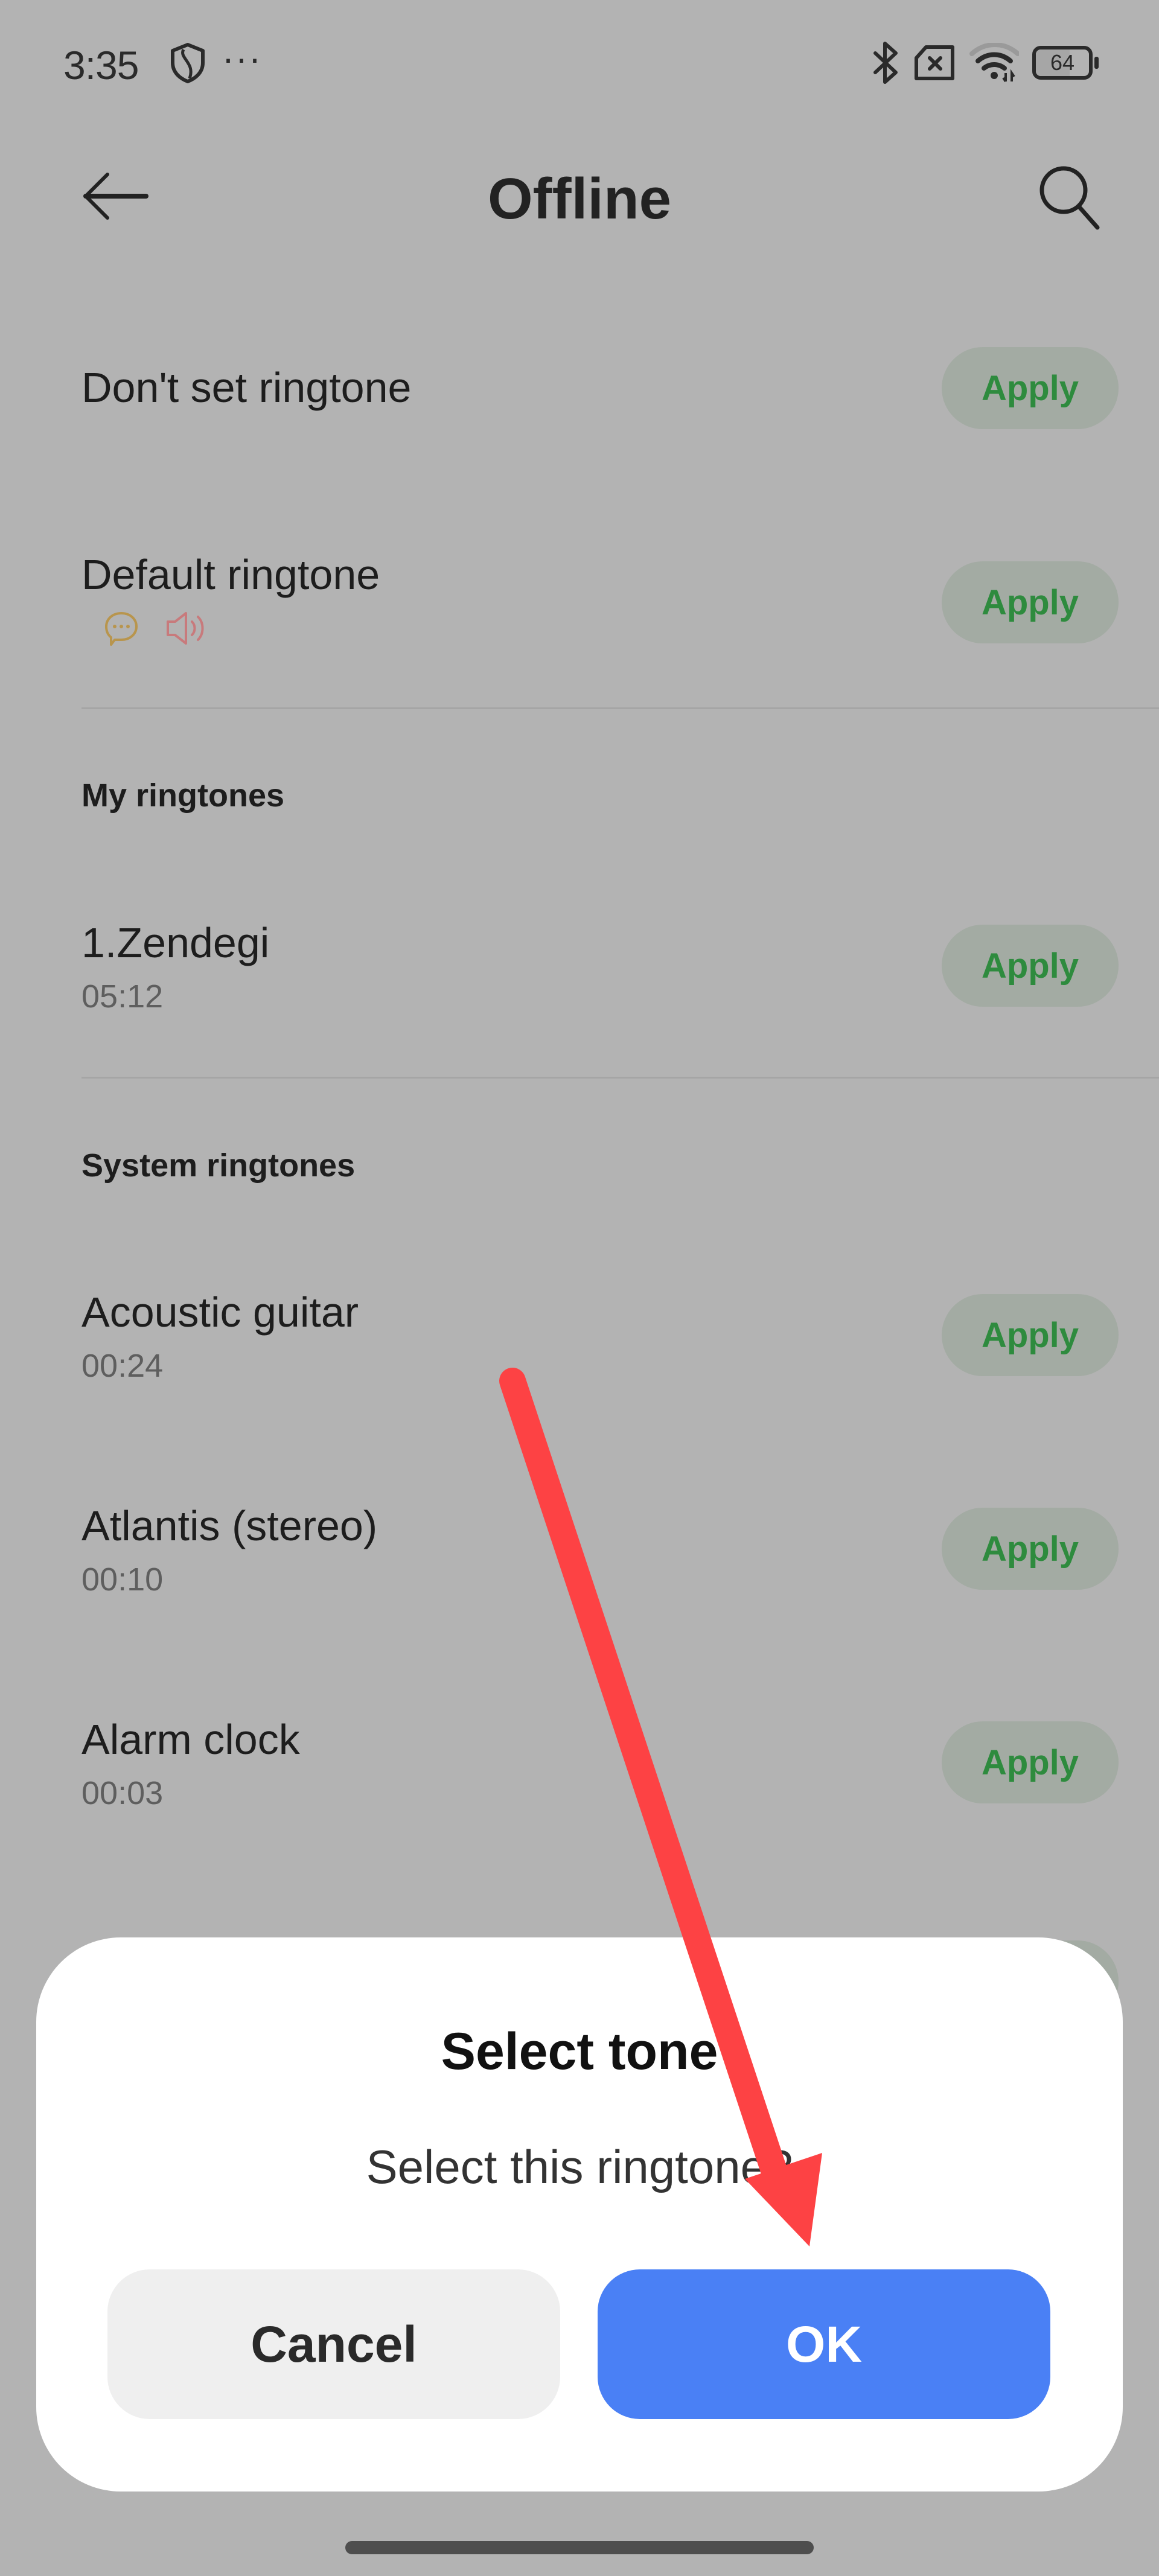 This screenshot has width=1159, height=2576. What do you see at coordinates (579, 1341) in the screenshot?
I see `list-item: Acoustic guitar 00:24 Apply` at bounding box center [579, 1341].